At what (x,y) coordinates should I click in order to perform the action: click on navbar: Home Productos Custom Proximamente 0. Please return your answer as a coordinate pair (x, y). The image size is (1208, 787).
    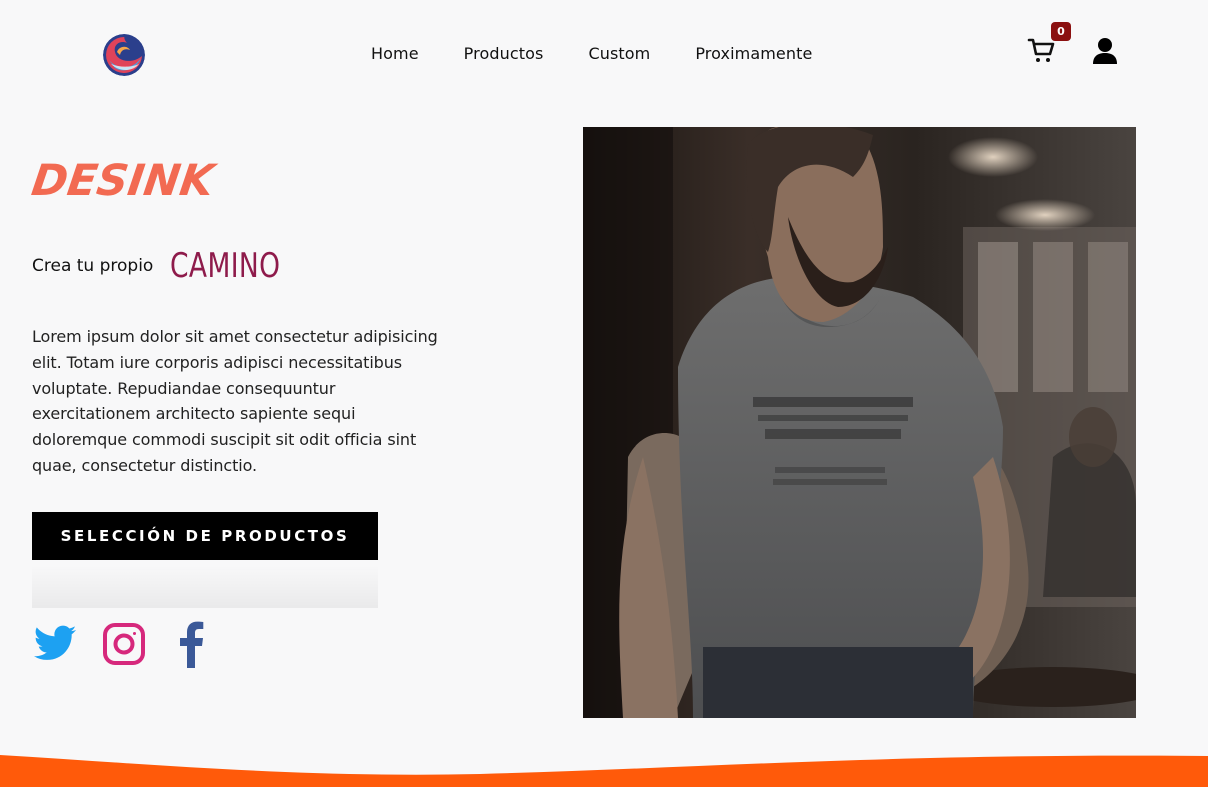
    Looking at the image, I should click on (604, 54).